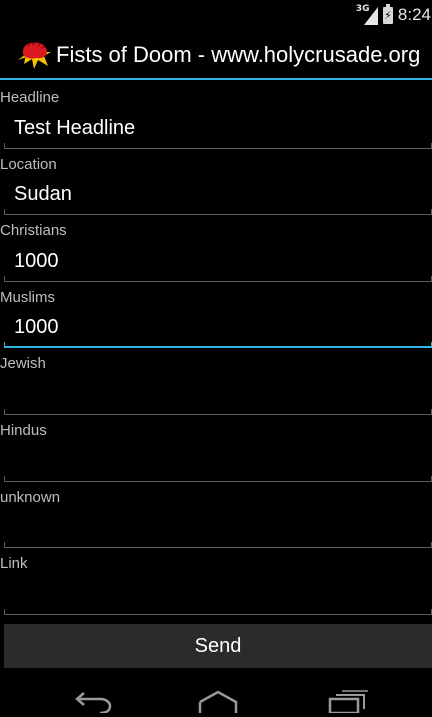 The width and height of the screenshot is (432, 717). Describe the element at coordinates (216, 79) in the screenshot. I see `action-bar-divider` at that location.